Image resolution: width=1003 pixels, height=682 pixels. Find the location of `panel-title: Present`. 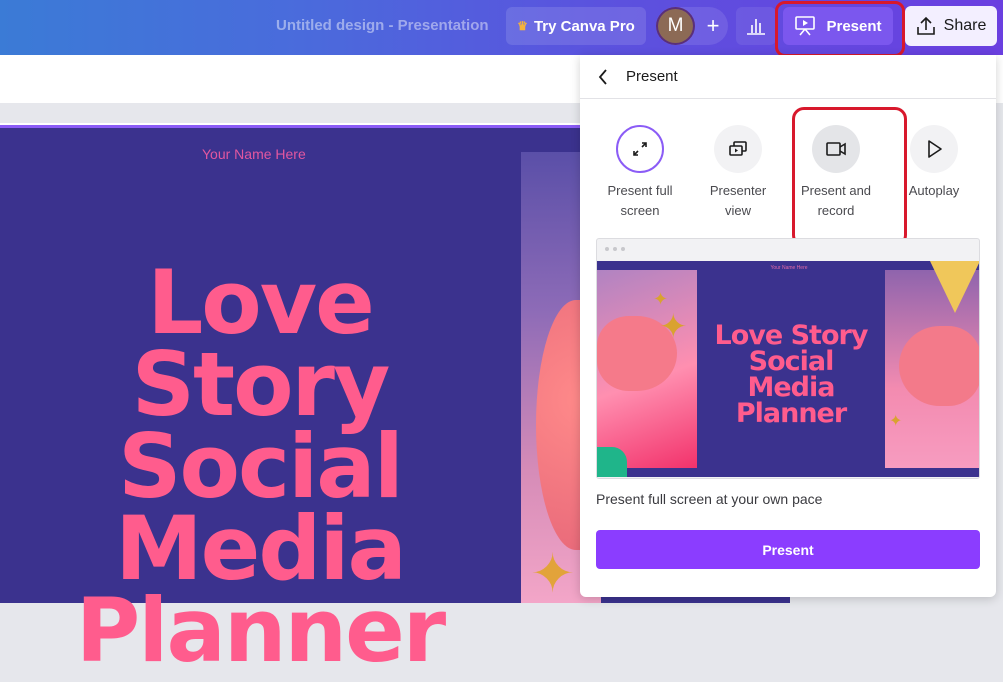

panel-title: Present is located at coordinates (652, 76).